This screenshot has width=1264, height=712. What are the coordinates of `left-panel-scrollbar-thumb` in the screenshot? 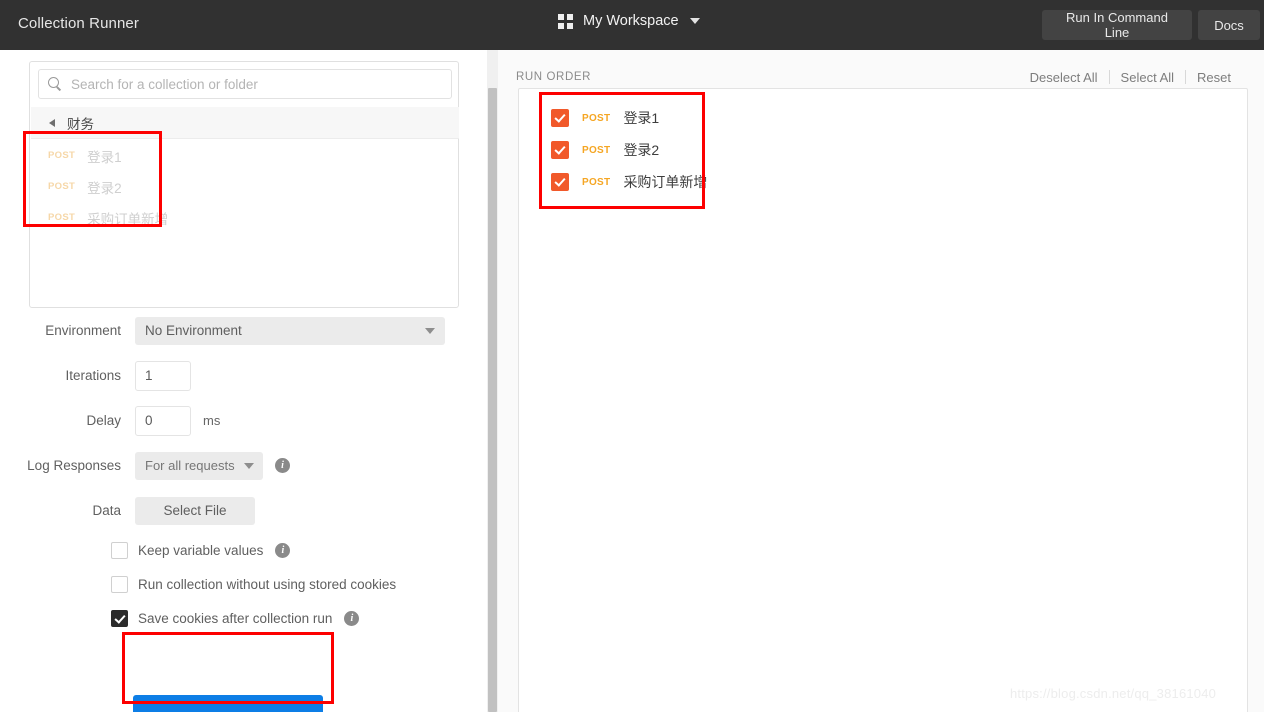 It's located at (492, 400).